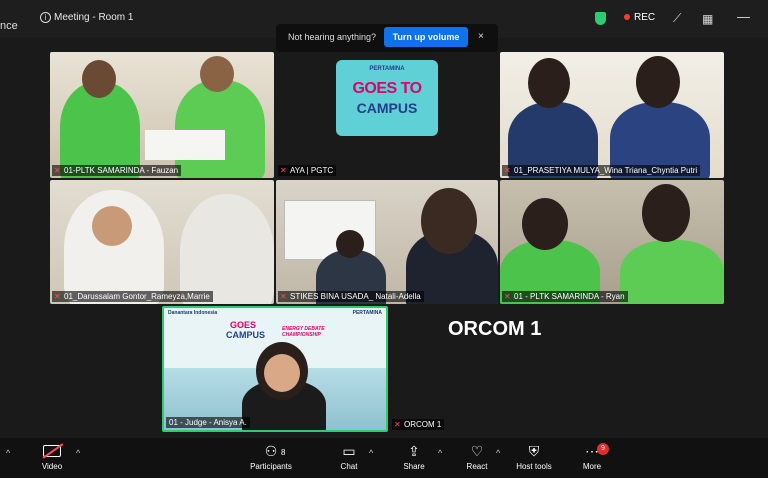 This screenshot has width=768, height=478. Describe the element at coordinates (9, 26) in the screenshot. I see `cut-off-label: nce` at that location.